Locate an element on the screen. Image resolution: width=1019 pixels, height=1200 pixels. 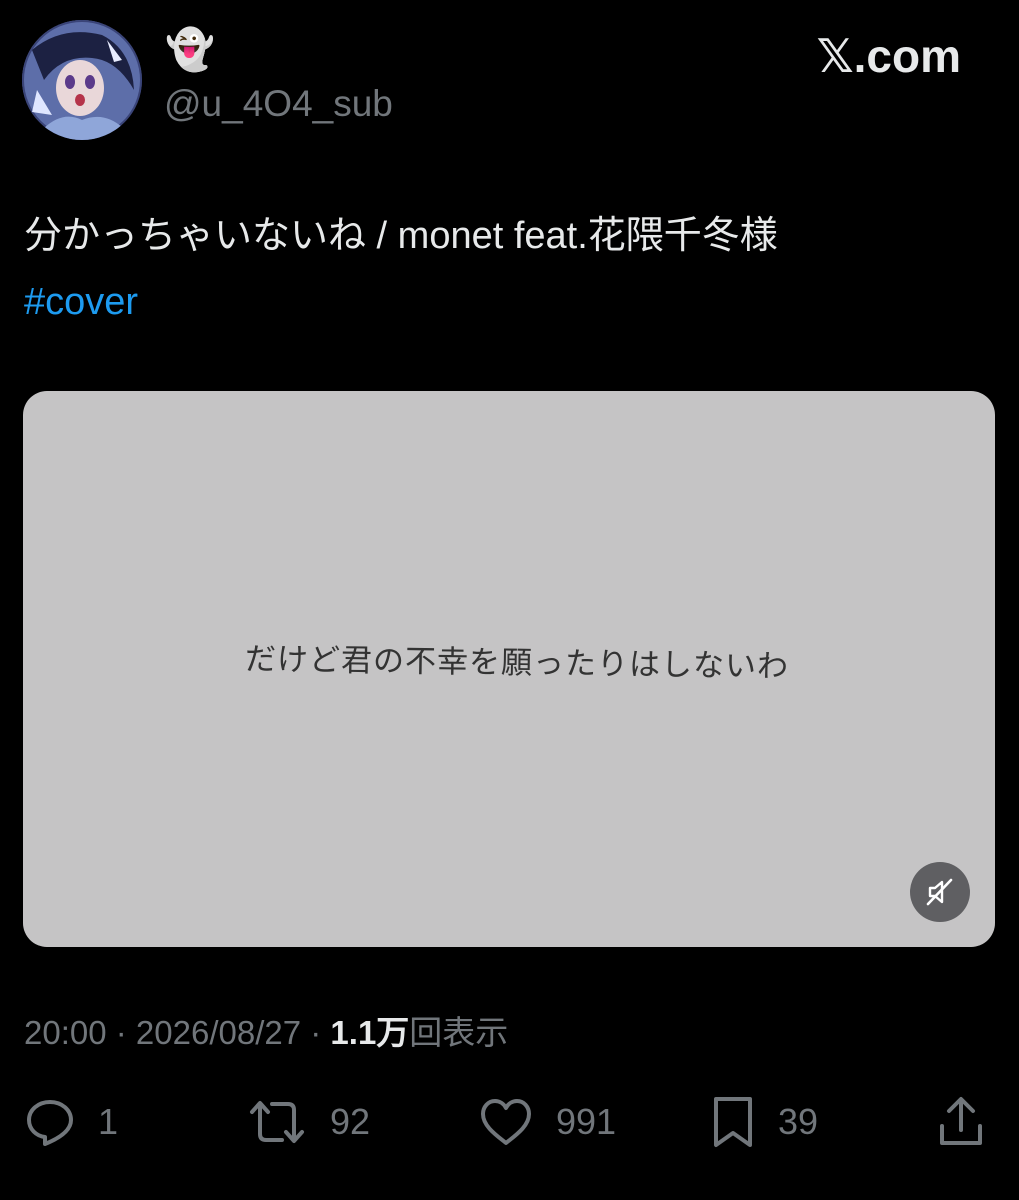
repost-button: 92 is located at coordinates (308, 1122).